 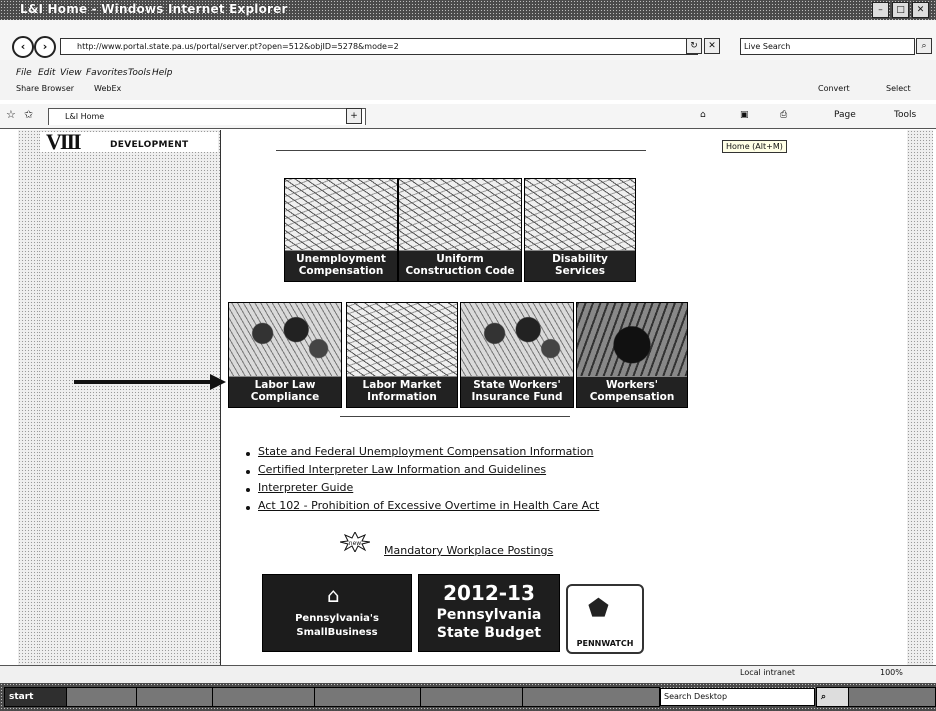 I want to click on favorites-star-icon: ☆, so click(x=11, y=114).